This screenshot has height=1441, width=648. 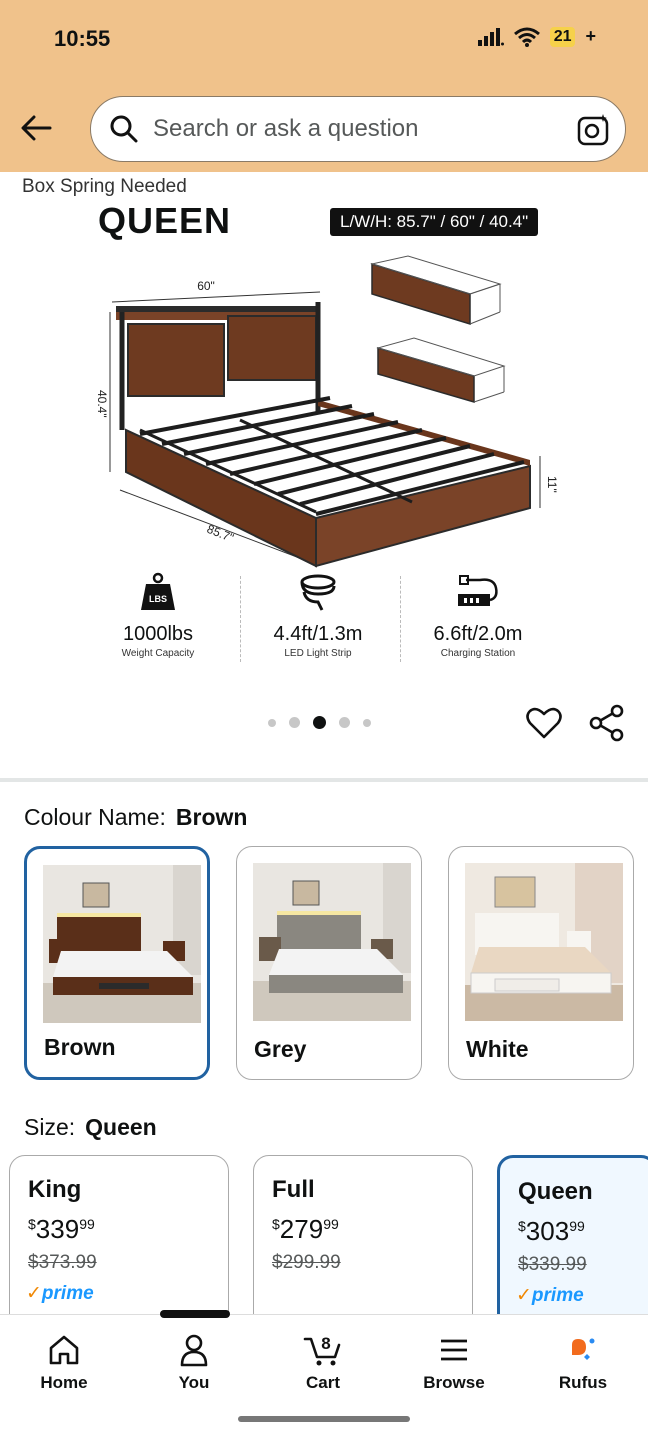 I want to click on dim-clearance-label: 11", so click(x=552, y=484).